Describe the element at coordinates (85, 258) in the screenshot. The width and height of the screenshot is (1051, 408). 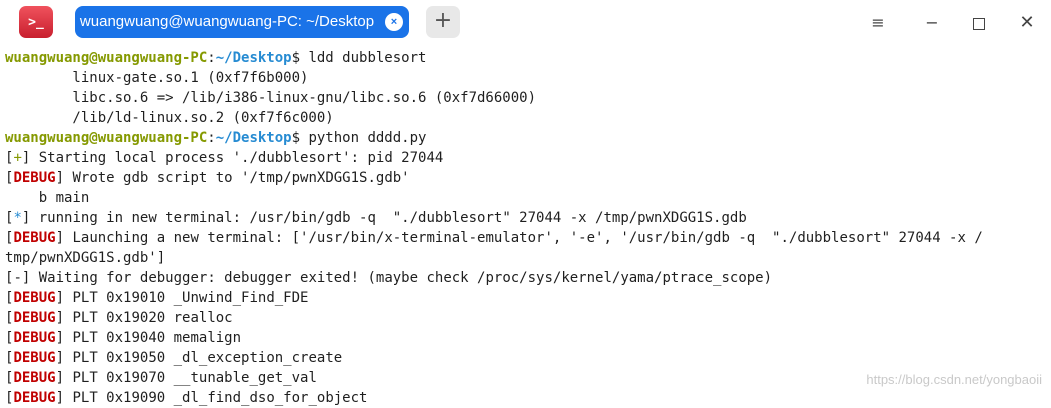
I see `terminal-line: tmp/pwnXDGG1S.gdb']` at that location.